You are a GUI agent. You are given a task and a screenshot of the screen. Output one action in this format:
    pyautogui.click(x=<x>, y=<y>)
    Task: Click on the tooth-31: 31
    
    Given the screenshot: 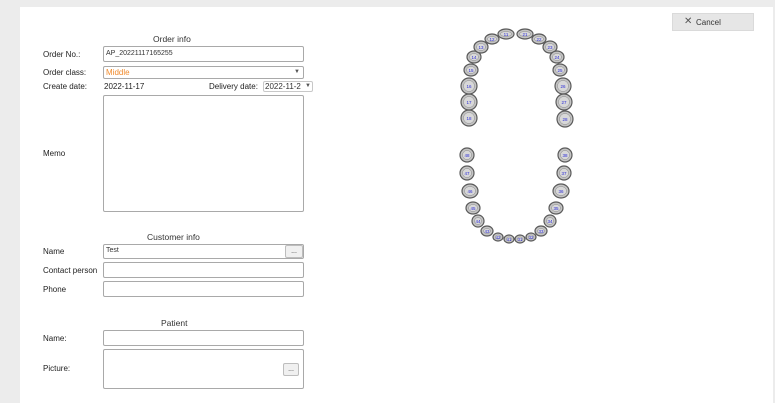 What is the action you would take?
    pyautogui.click(x=520, y=239)
    